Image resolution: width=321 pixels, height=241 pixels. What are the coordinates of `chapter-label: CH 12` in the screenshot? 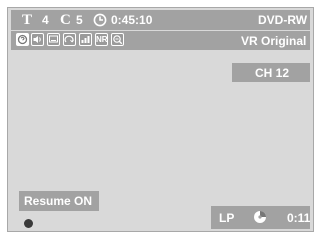 It's located at (272, 73).